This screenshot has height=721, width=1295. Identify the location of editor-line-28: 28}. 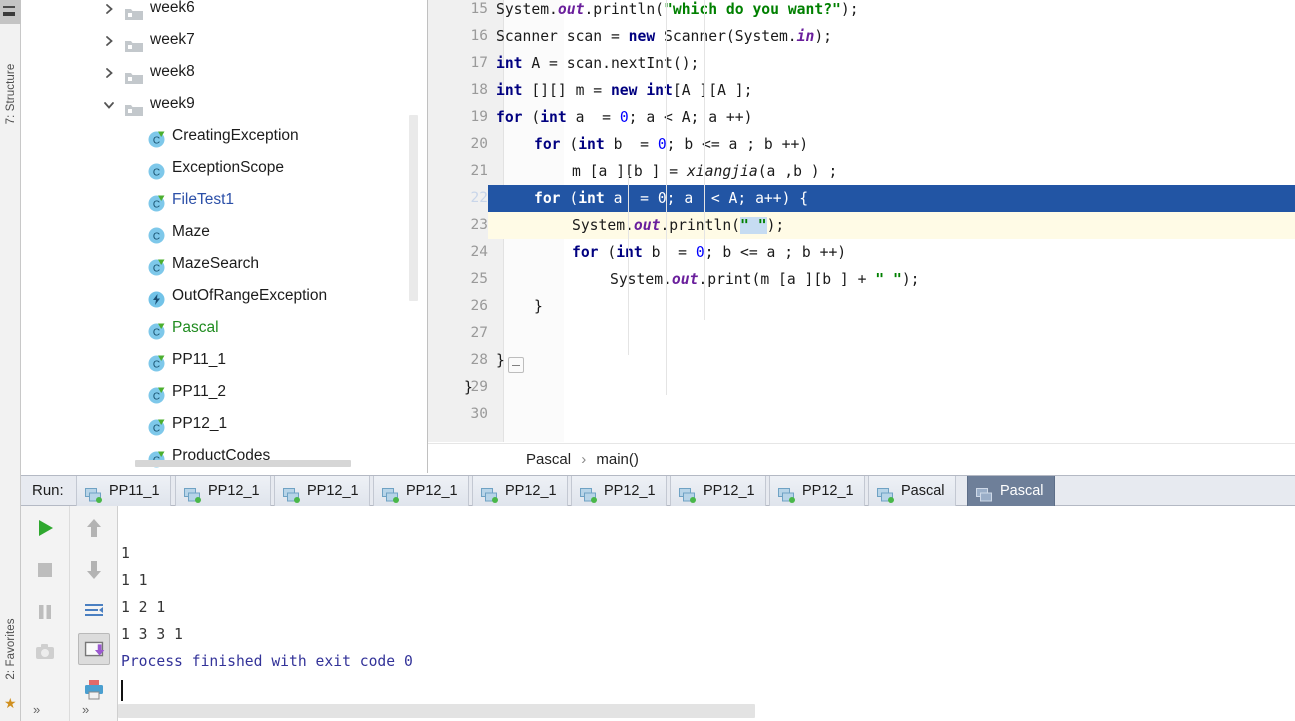
(861, 360).